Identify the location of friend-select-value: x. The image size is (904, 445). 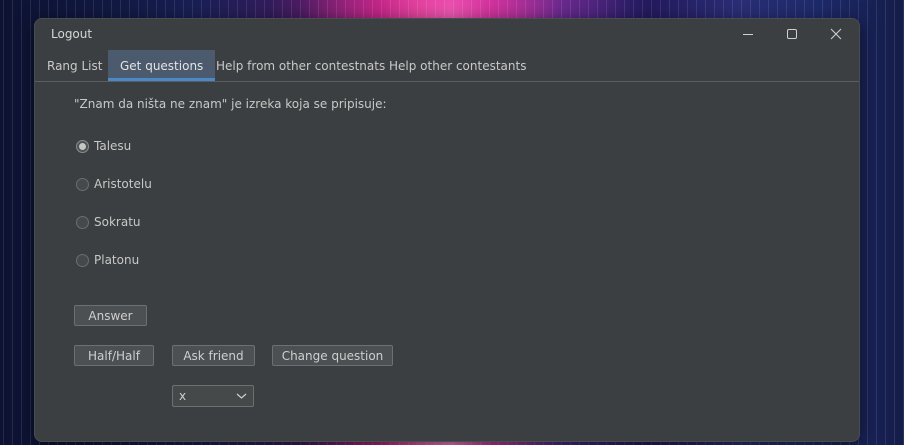
(183, 396).